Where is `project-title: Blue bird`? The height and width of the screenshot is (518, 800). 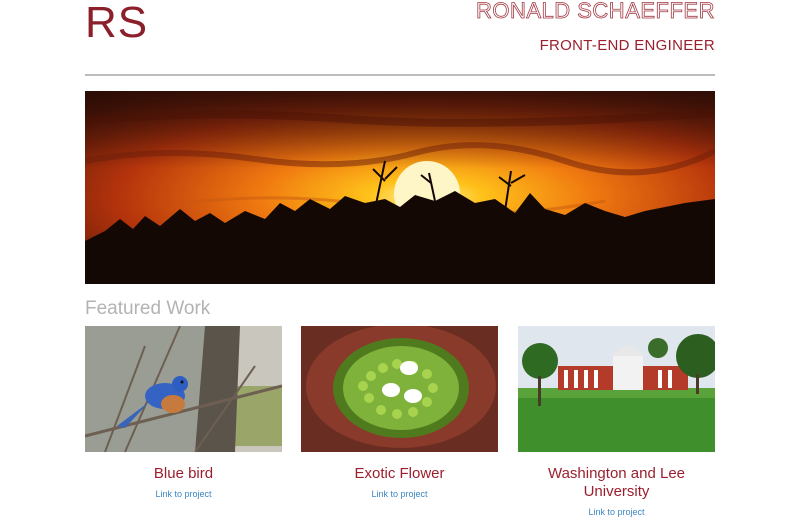 project-title: Blue bird is located at coordinates (183, 473).